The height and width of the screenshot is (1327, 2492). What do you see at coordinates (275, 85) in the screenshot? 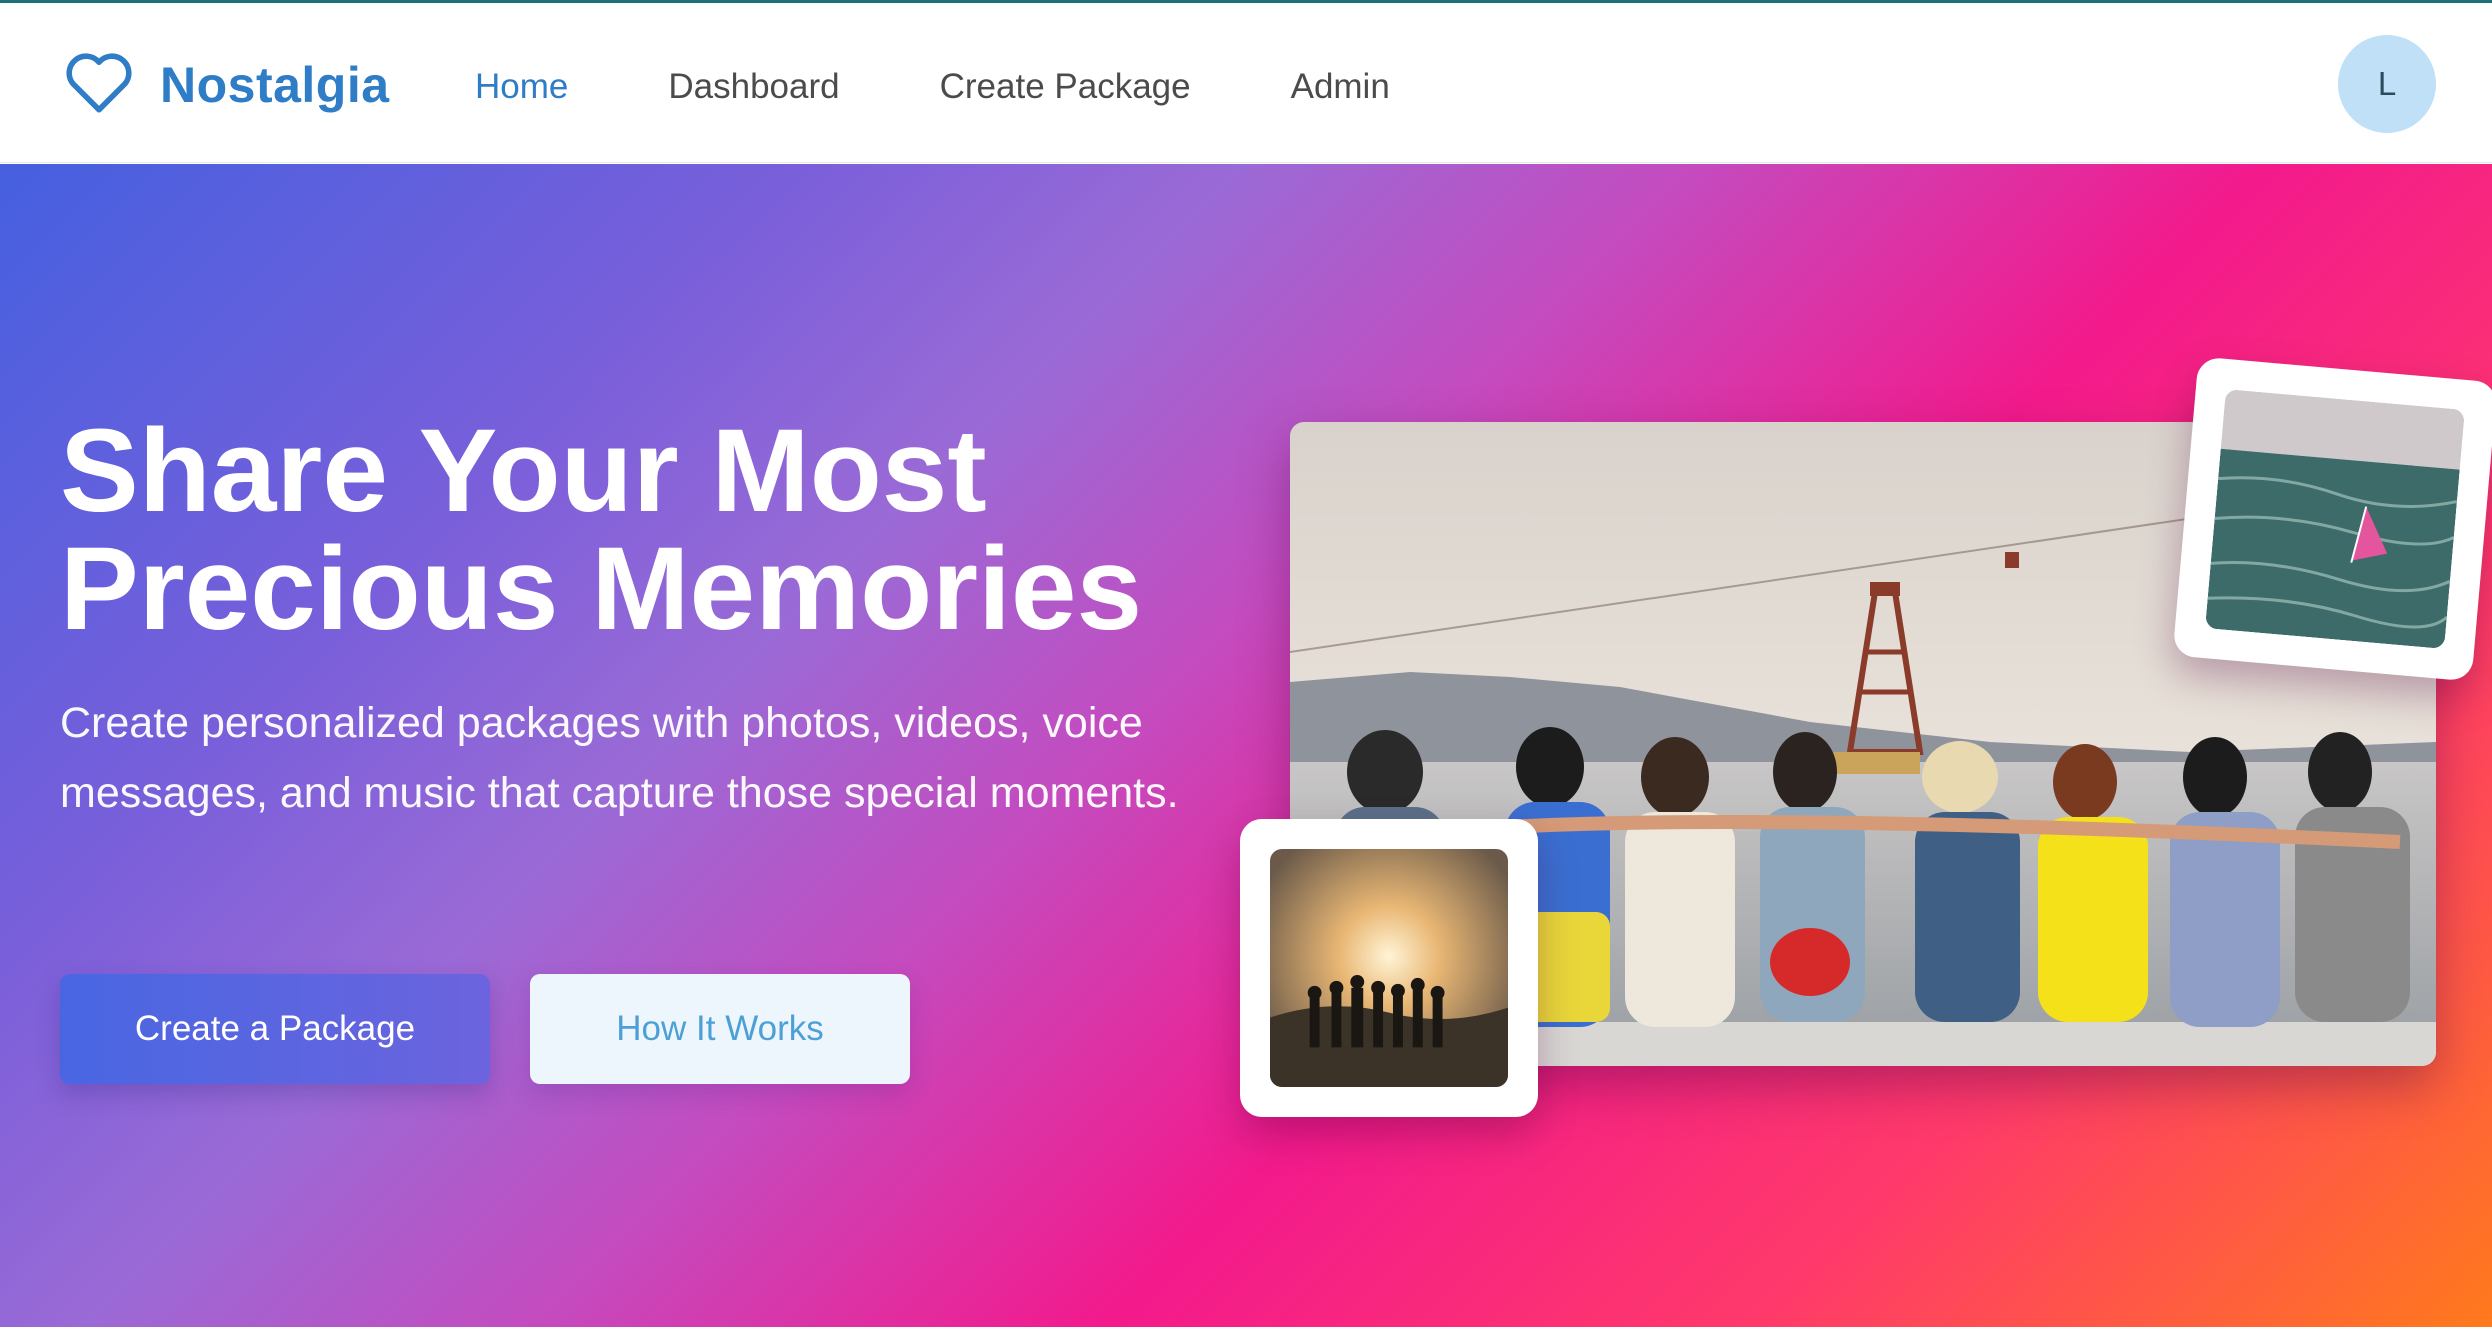
I see `brand-name: Nostalgia` at bounding box center [275, 85].